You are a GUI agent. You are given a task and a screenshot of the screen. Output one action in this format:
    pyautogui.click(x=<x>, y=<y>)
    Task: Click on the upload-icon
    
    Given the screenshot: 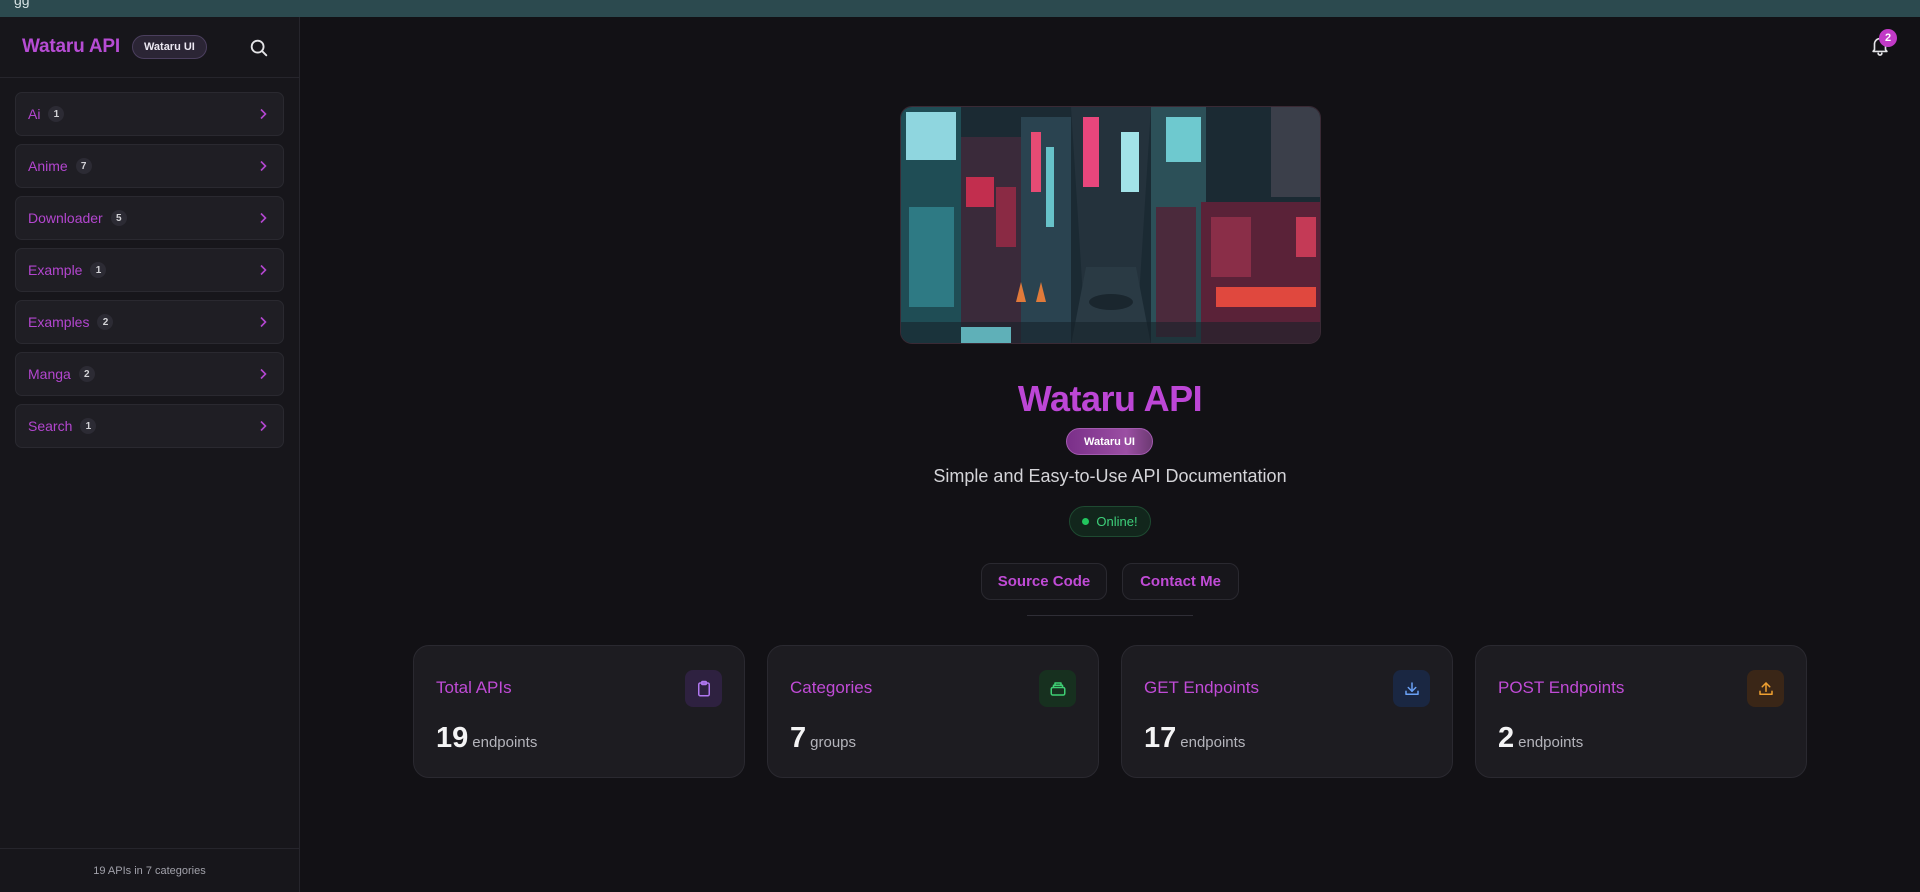 What is the action you would take?
    pyautogui.click(x=1765, y=688)
    